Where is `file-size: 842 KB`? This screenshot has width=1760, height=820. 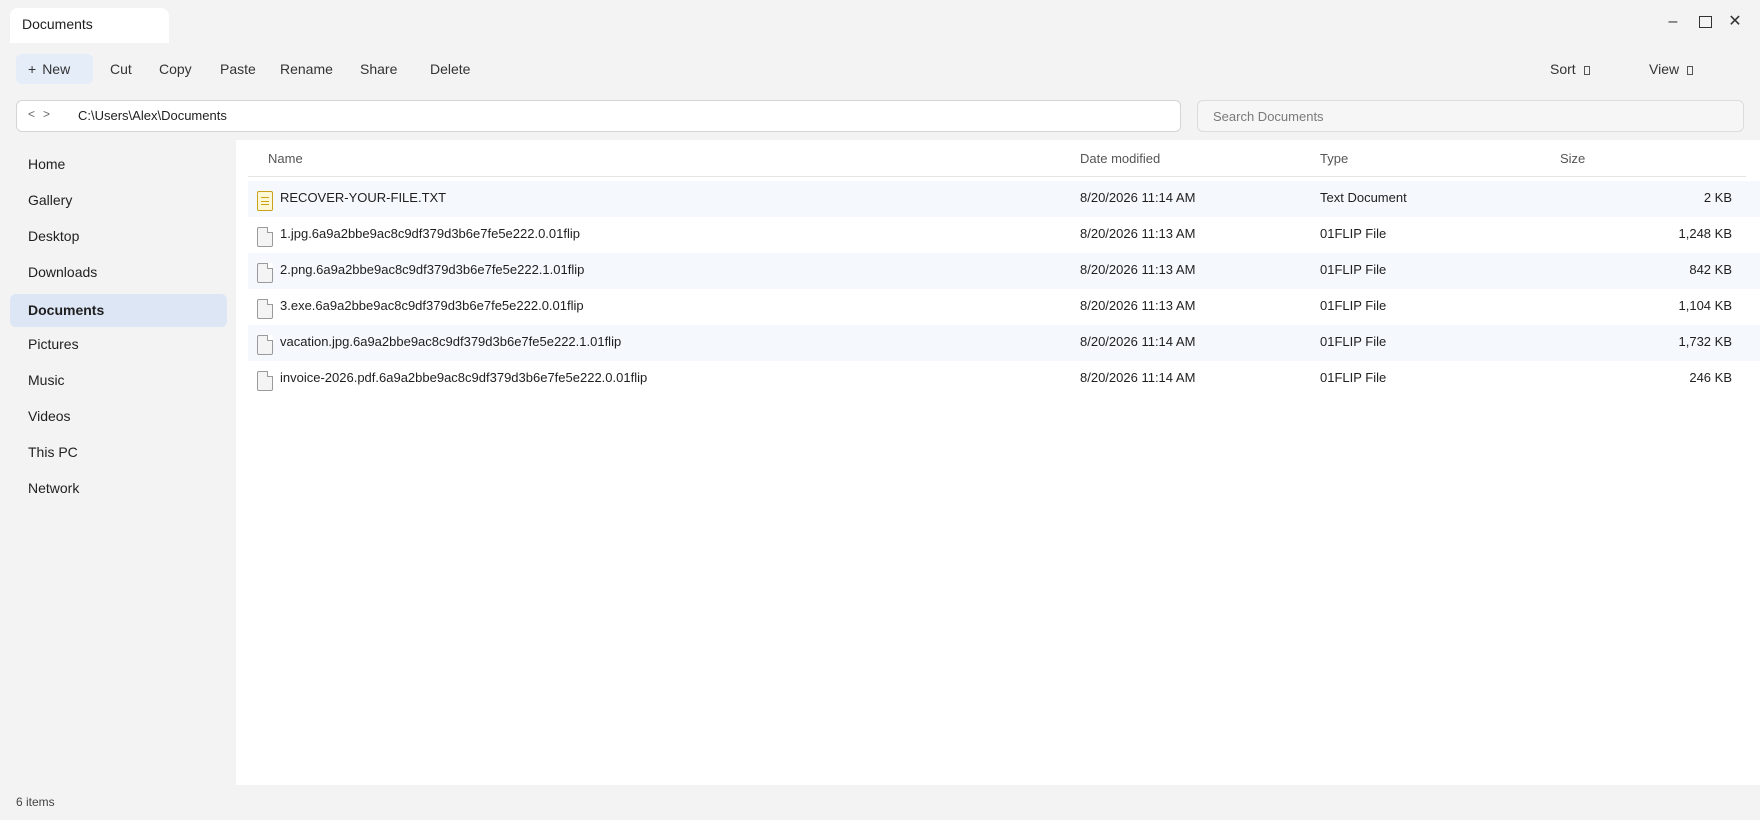 file-size: 842 KB is located at coordinates (1710, 269).